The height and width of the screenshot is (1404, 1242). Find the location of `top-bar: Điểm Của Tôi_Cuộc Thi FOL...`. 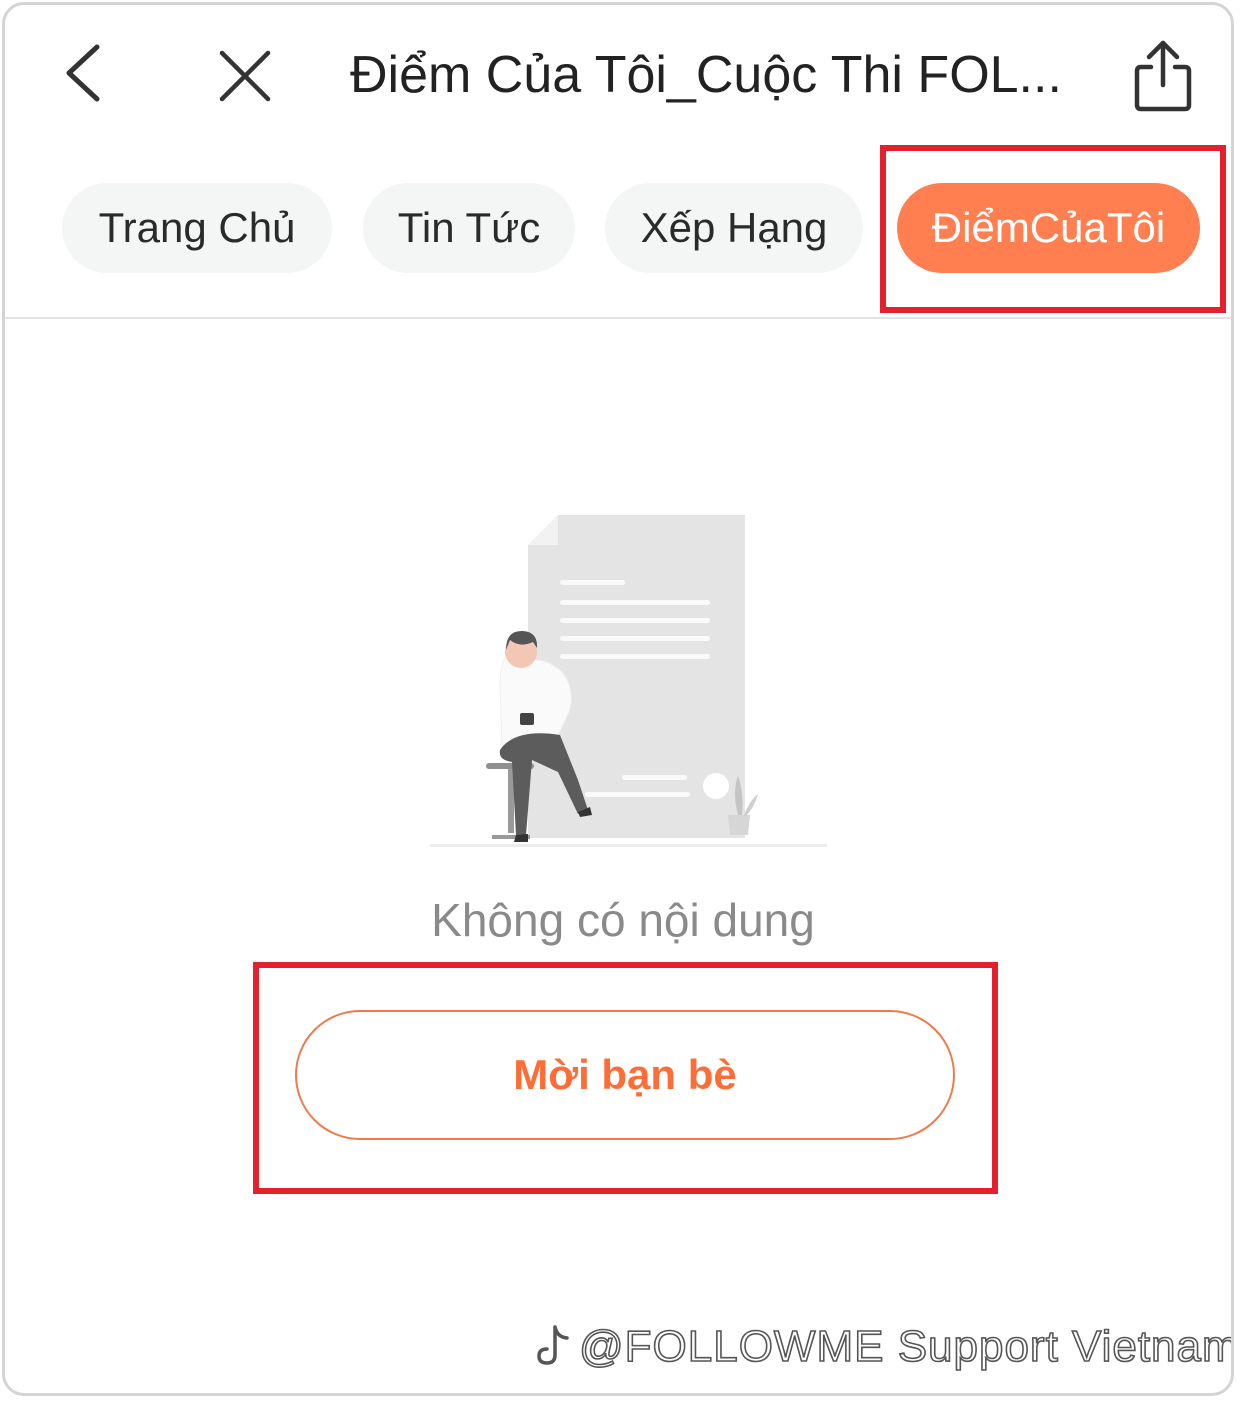

top-bar: Điểm Của Tôi_Cuộc Thi FOL... is located at coordinates (618, 75).